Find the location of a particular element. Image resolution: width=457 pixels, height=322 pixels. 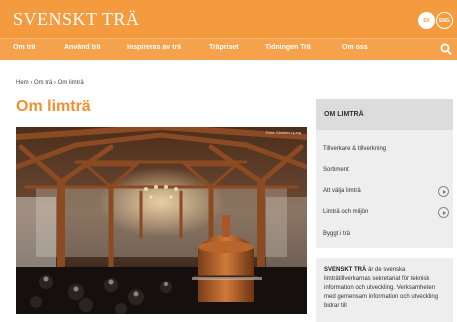

nav-item-om-oss: Om oss is located at coordinates (355, 47).